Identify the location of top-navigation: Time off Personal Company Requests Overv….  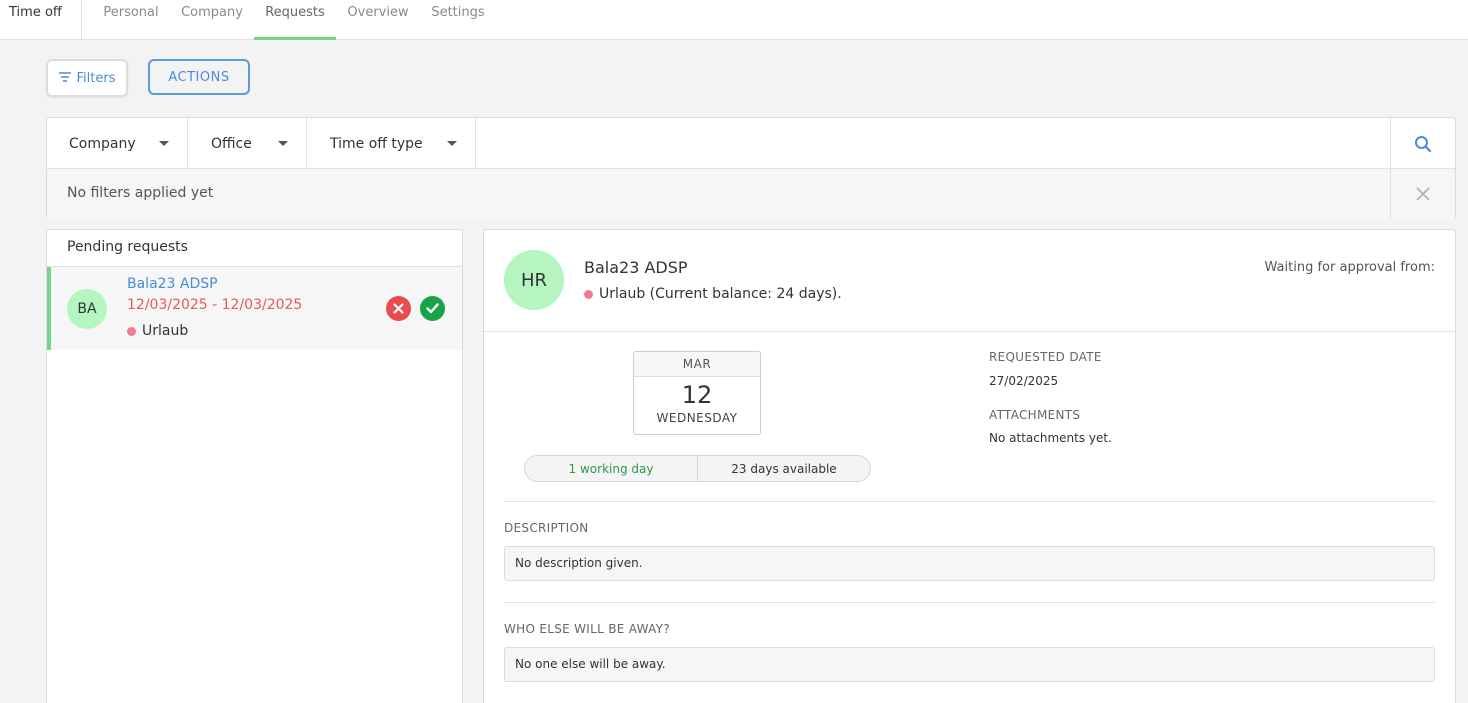
(734, 20).